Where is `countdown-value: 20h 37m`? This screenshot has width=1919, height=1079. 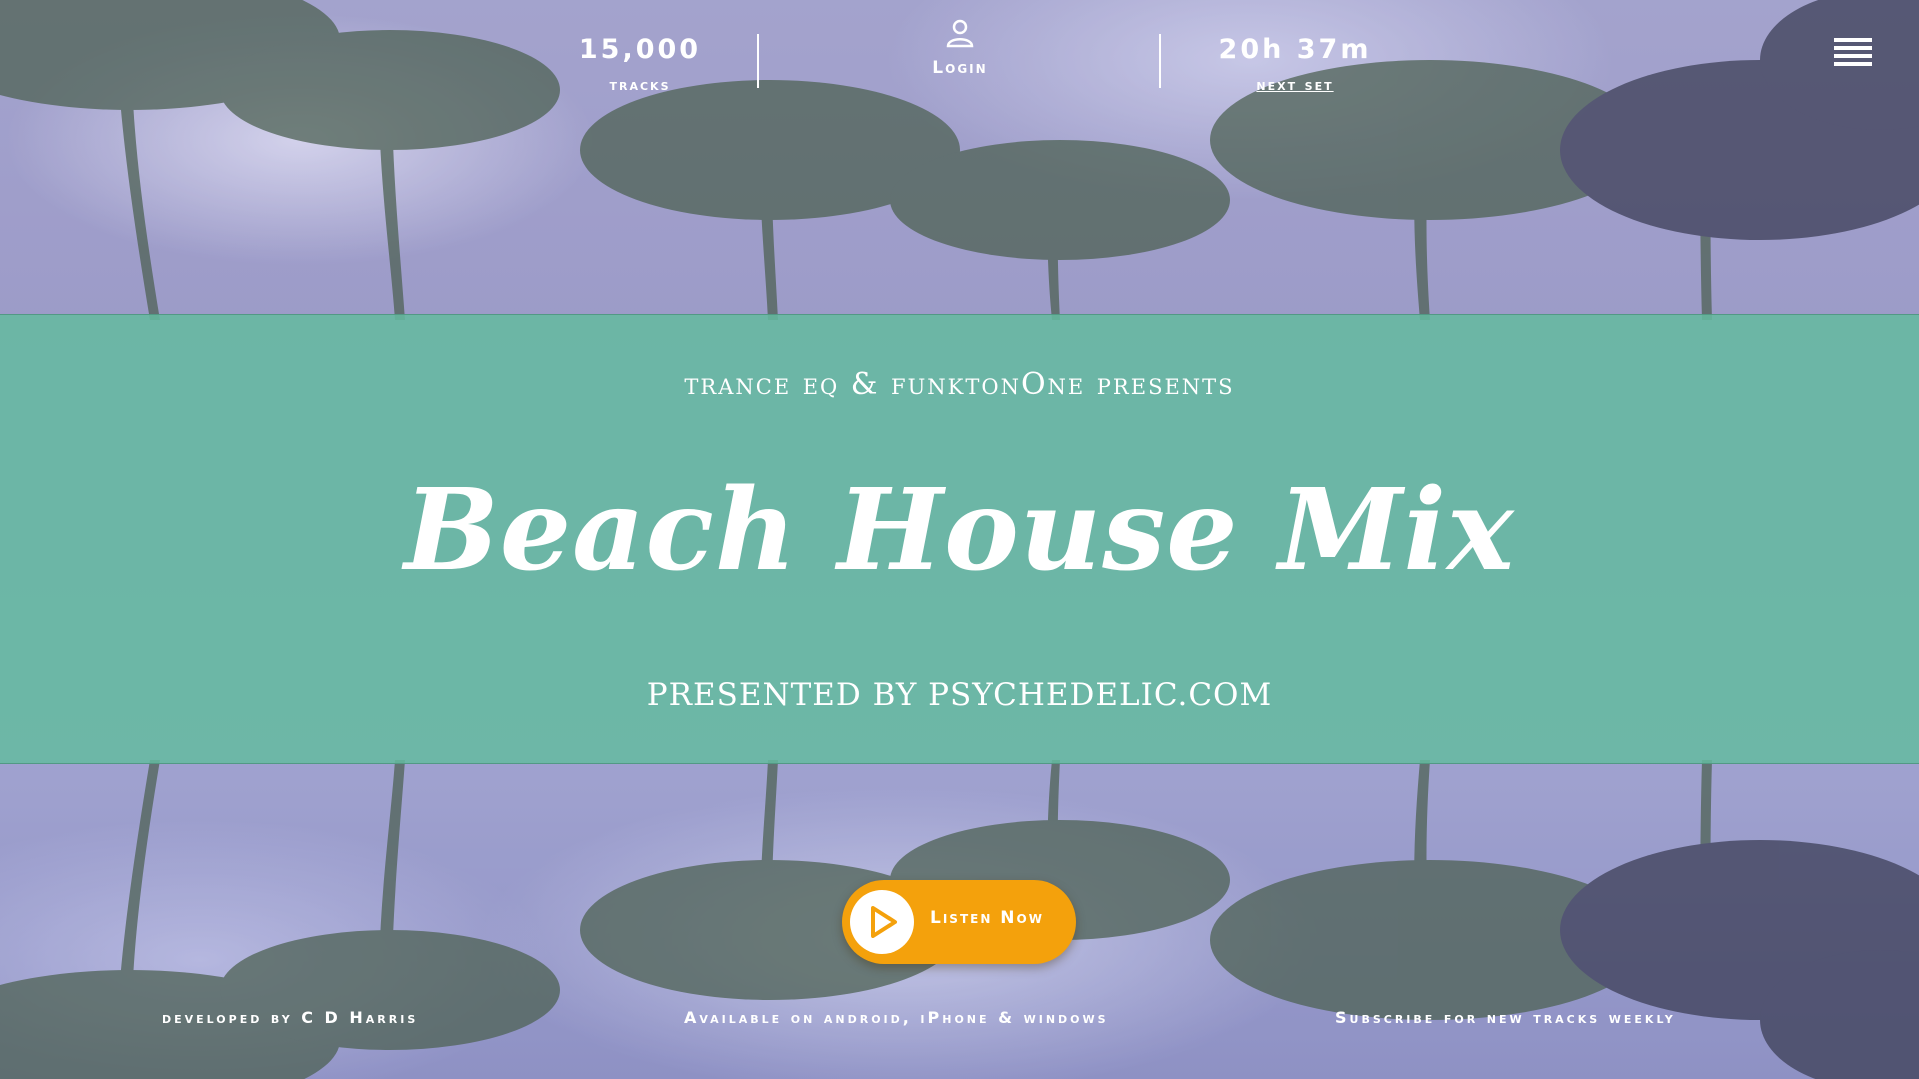
countdown-value: 20h 37m is located at coordinates (1295, 49).